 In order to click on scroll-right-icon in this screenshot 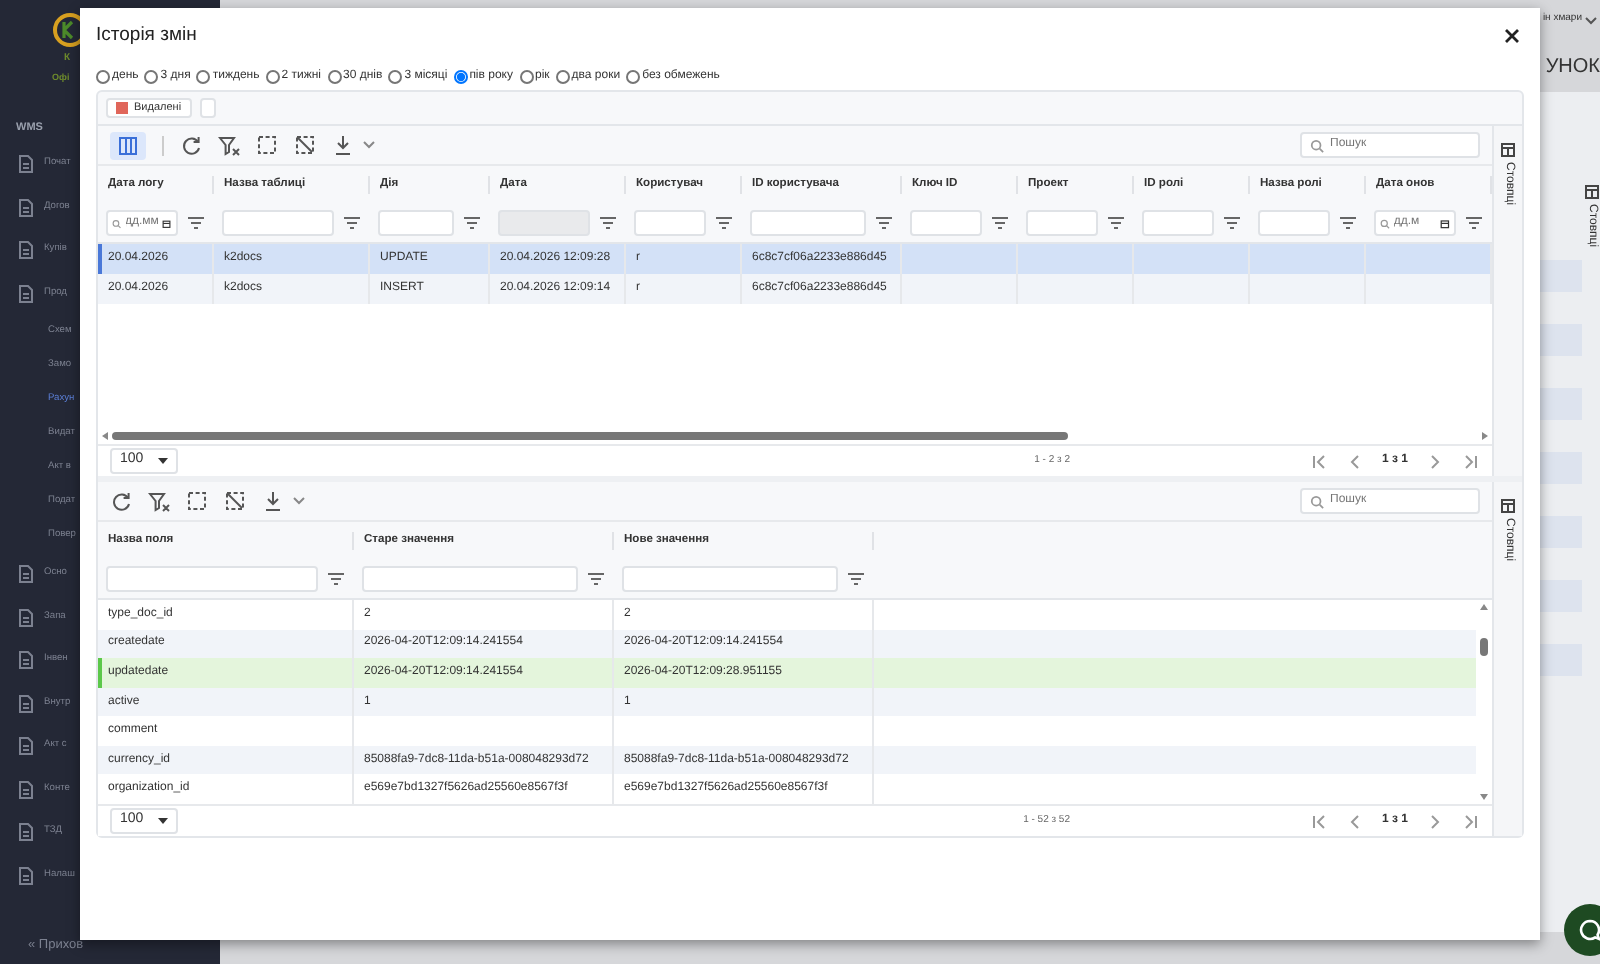, I will do `click(1485, 435)`.